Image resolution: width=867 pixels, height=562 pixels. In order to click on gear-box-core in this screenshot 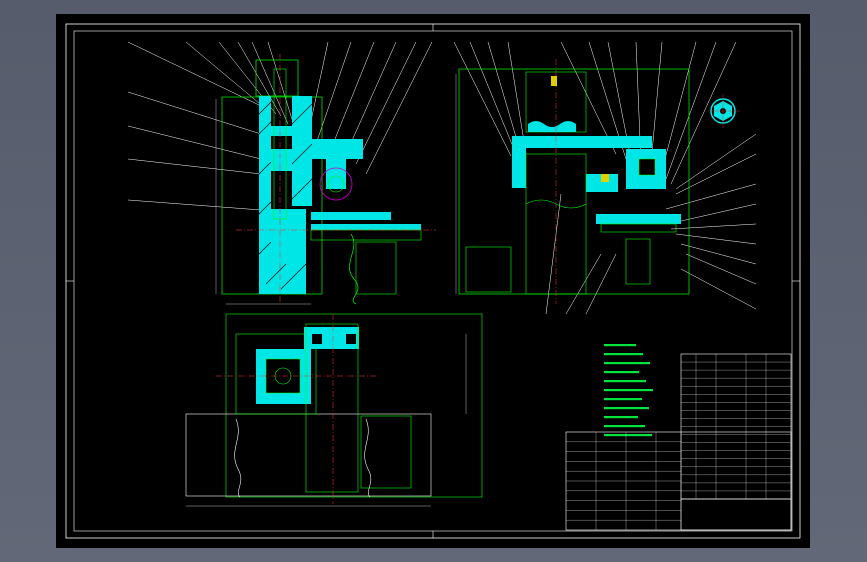, I will do `click(647, 167)`.